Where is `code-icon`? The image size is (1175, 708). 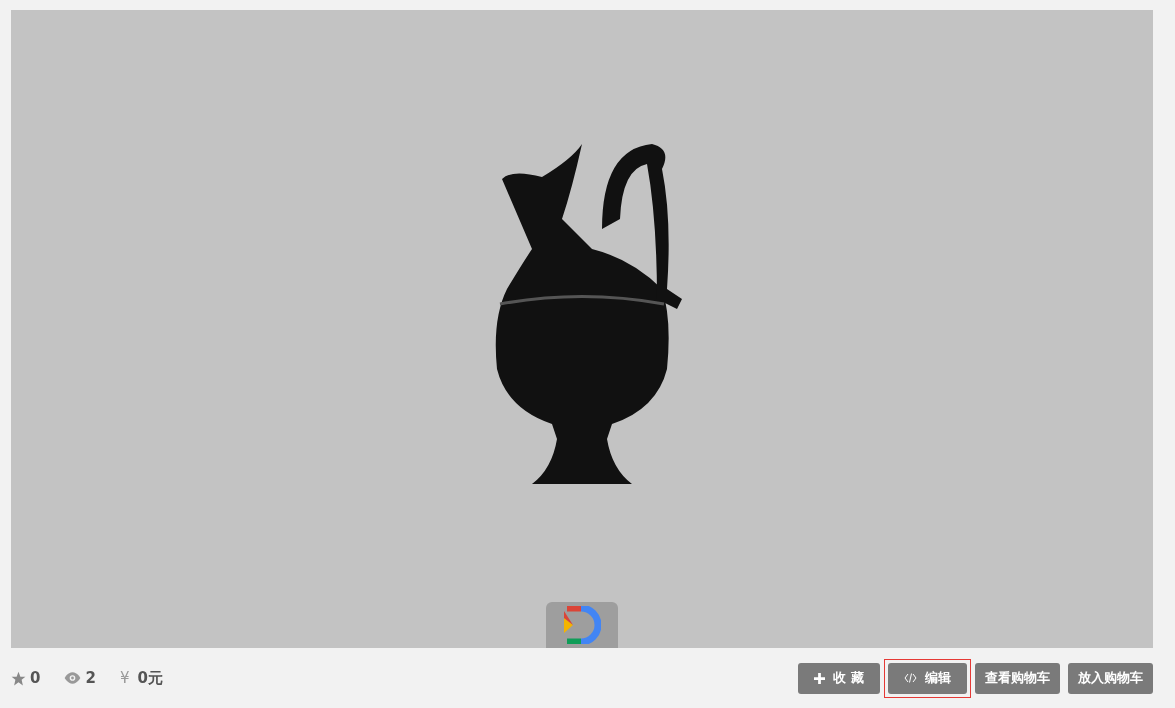
code-icon is located at coordinates (910, 678).